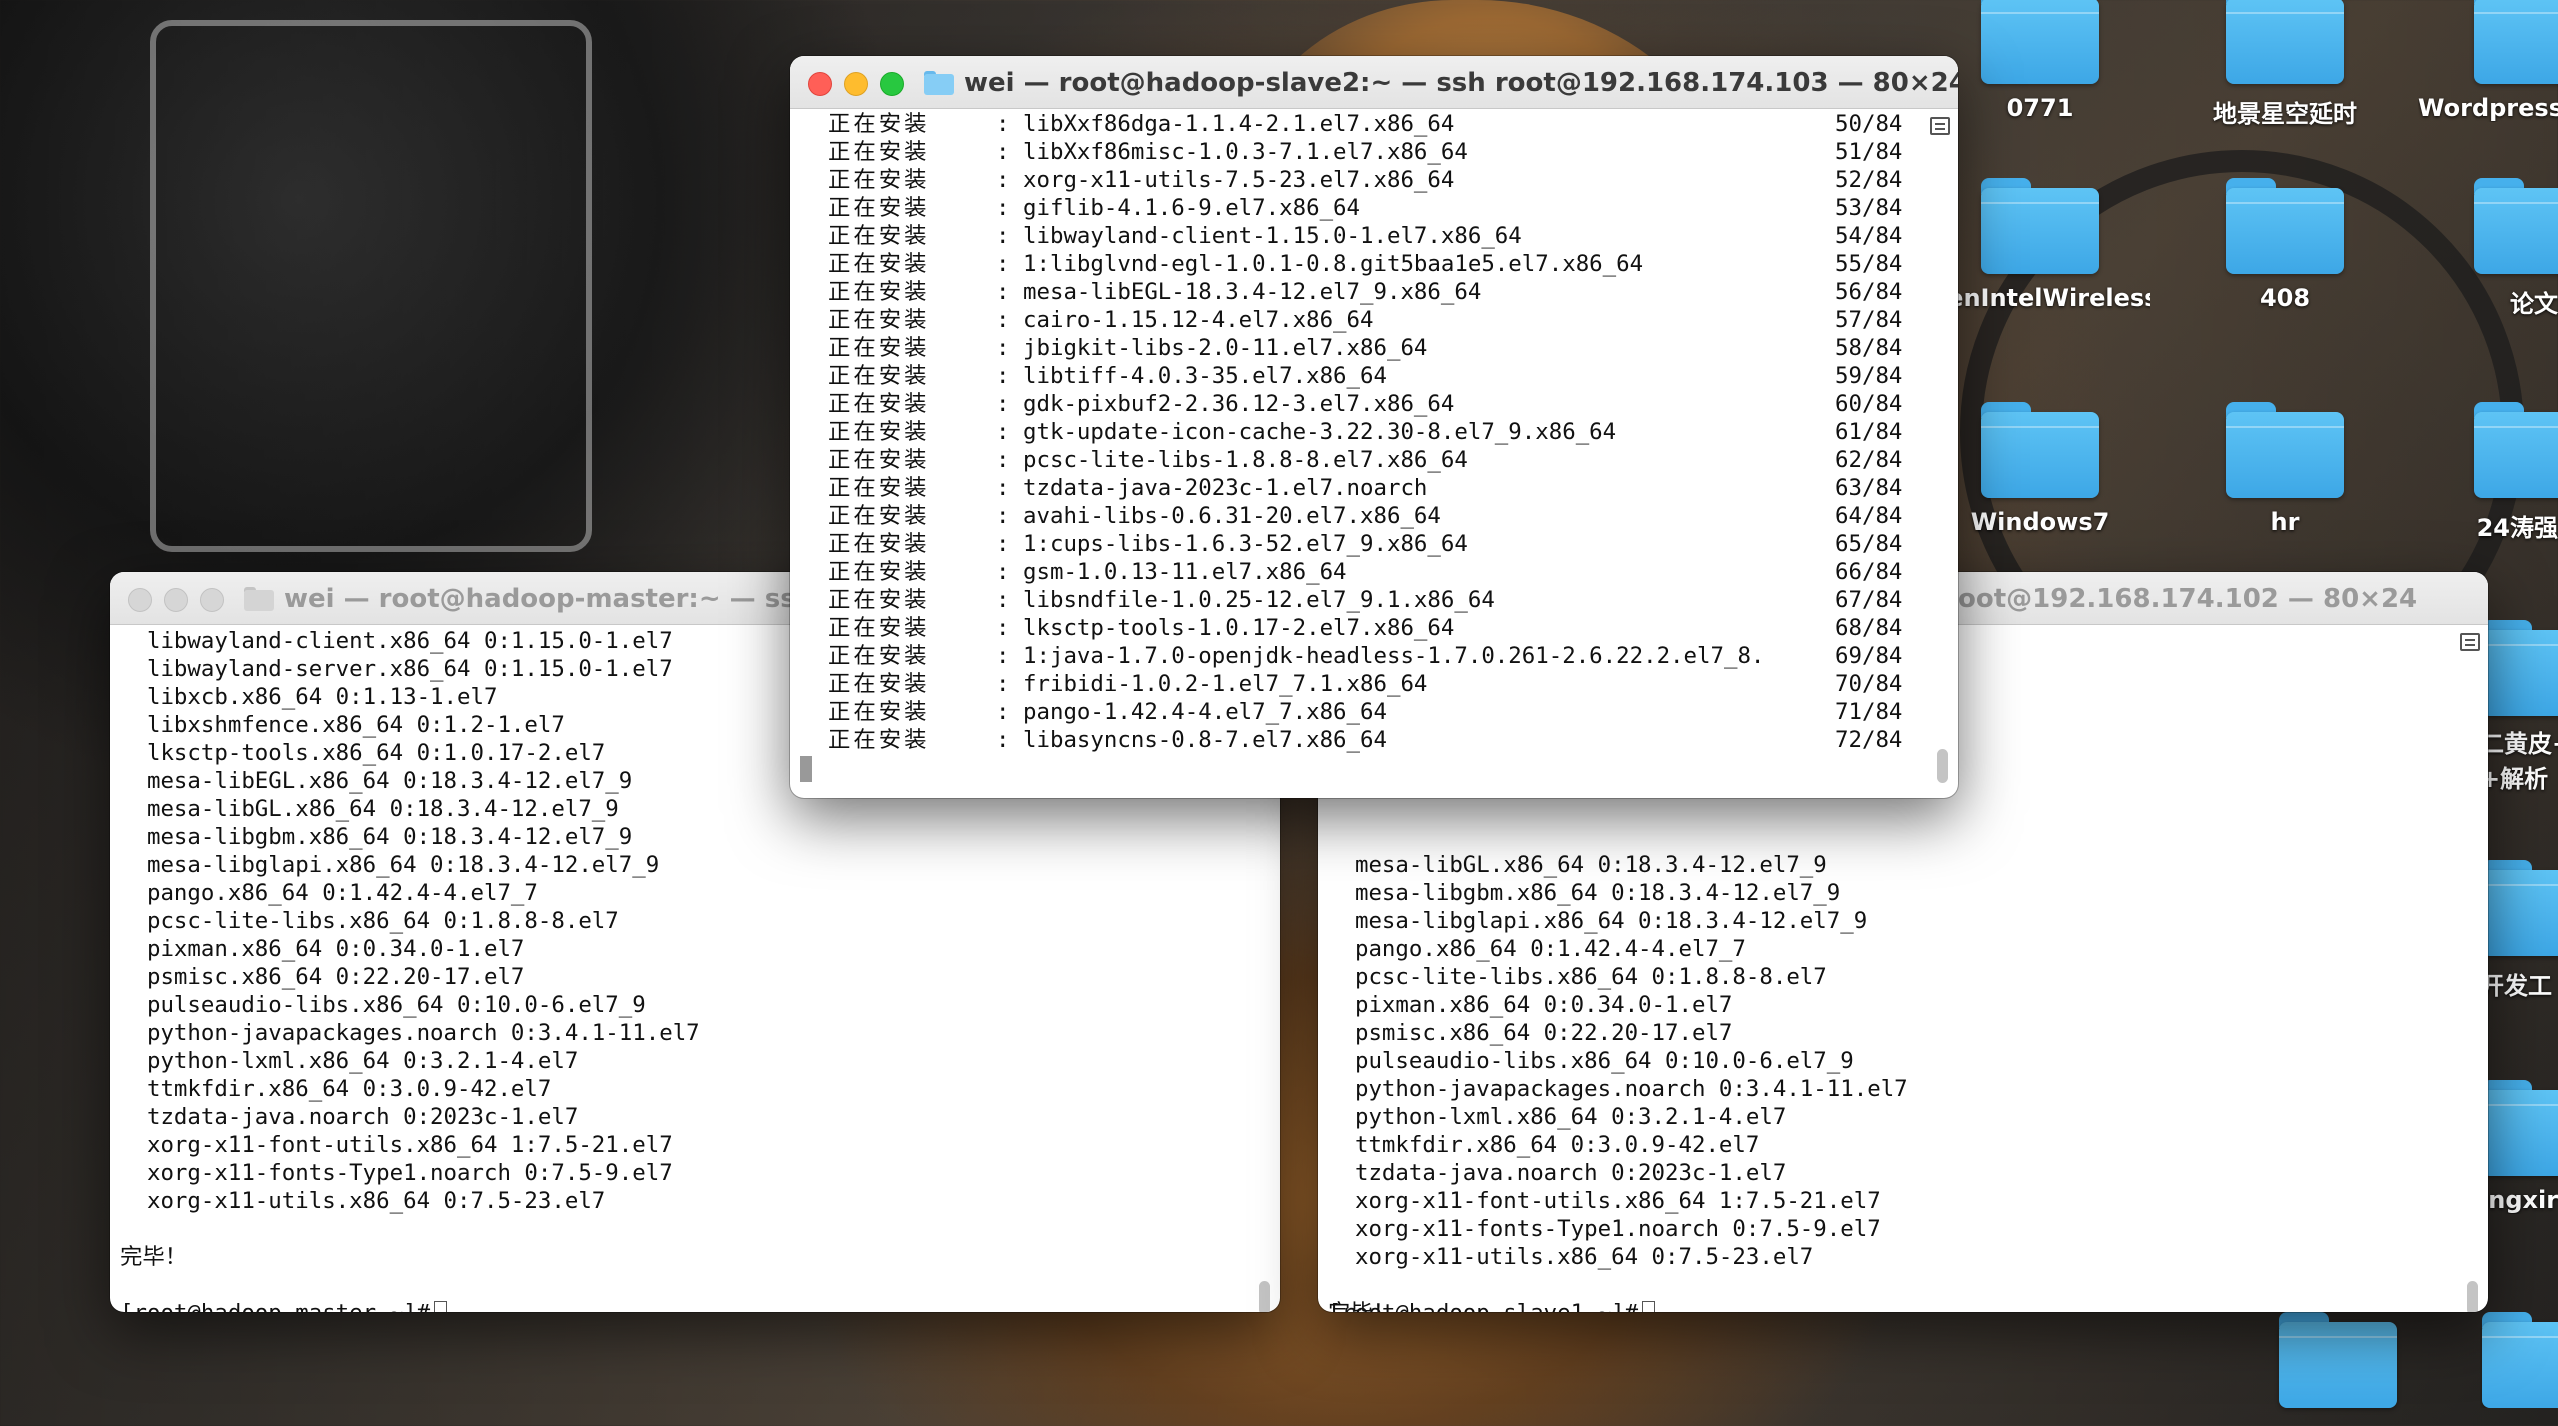  What do you see at coordinates (2488, 108) in the screenshot?
I see `desktop-folder-label: Wordpress-` at bounding box center [2488, 108].